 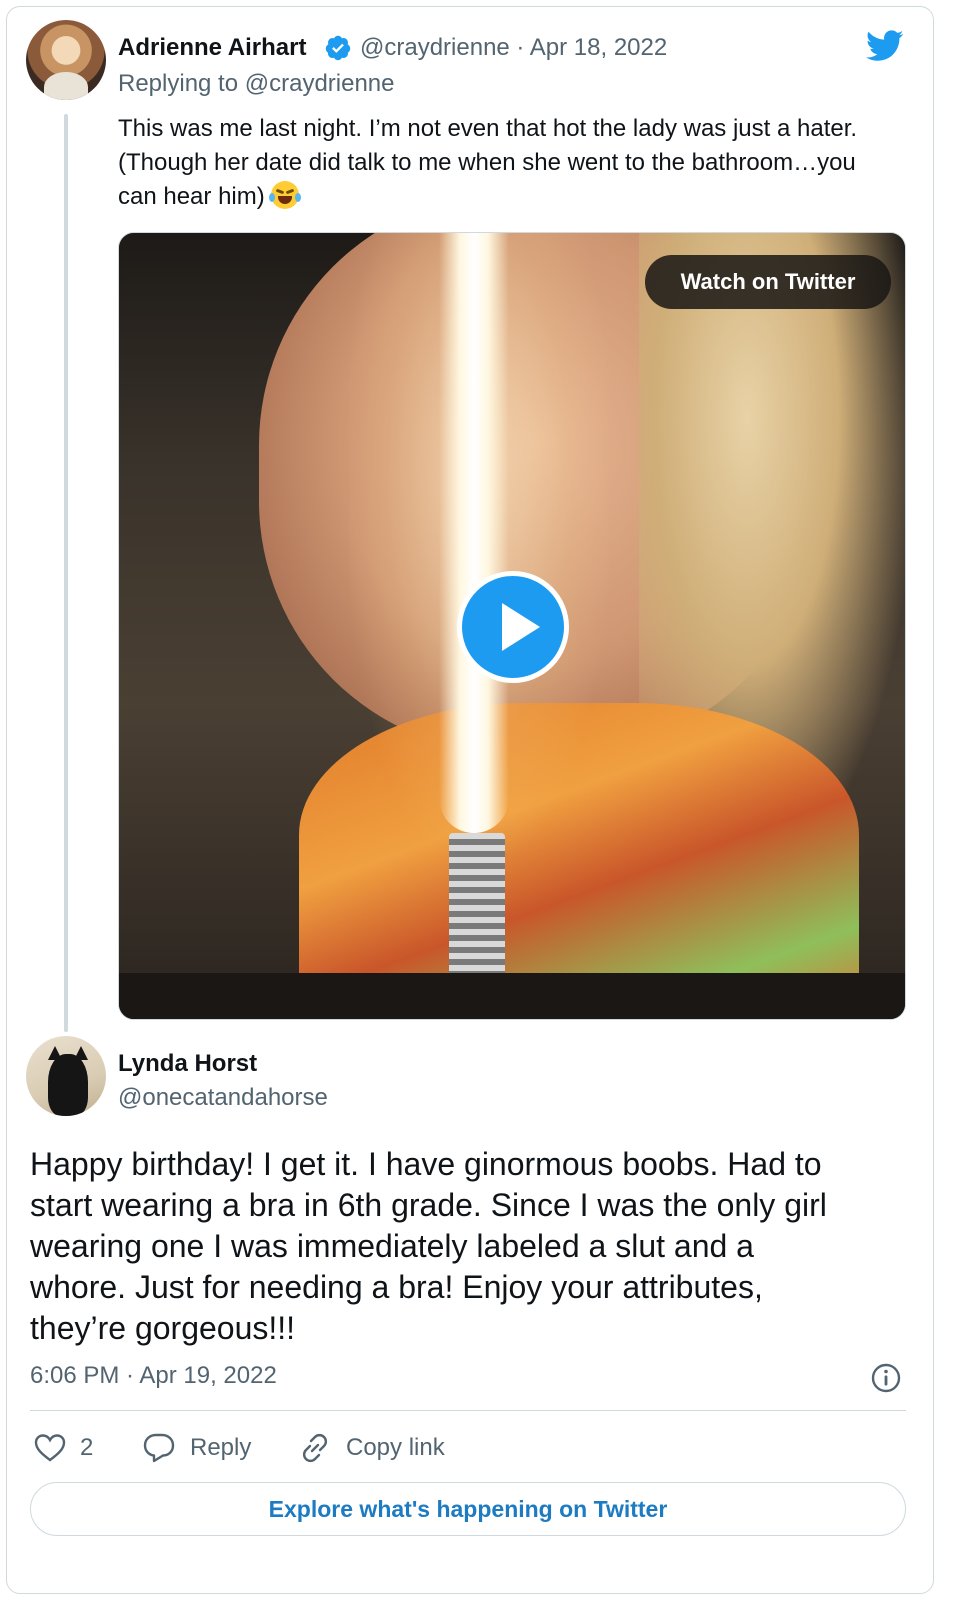 I want to click on reply-label: Reply, so click(x=221, y=1447).